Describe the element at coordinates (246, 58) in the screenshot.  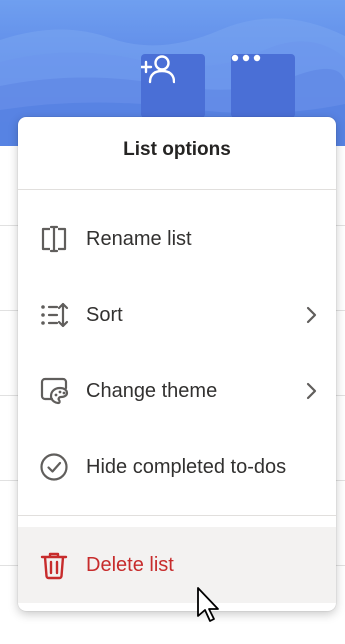
I see `more-horizontal-icon` at that location.